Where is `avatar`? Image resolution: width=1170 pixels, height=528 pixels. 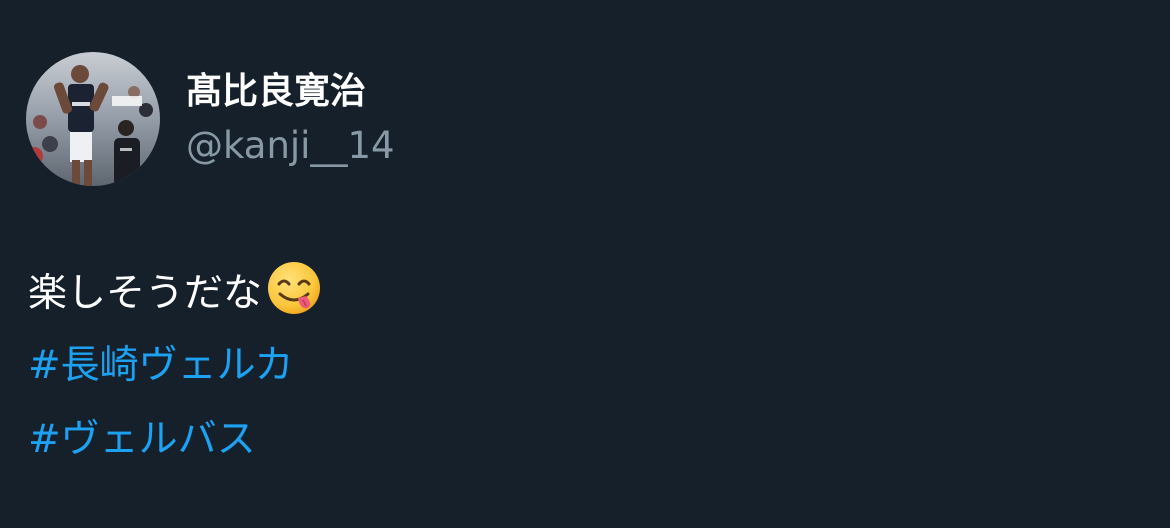
avatar is located at coordinates (93, 119).